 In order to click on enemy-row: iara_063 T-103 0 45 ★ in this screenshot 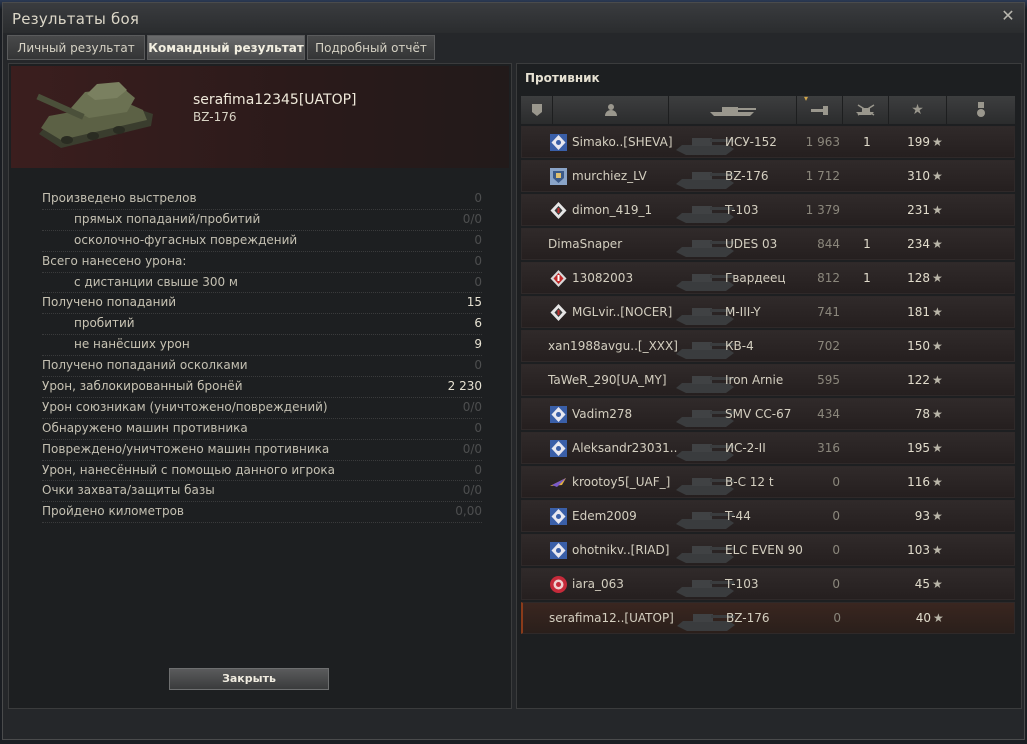, I will do `click(768, 584)`.